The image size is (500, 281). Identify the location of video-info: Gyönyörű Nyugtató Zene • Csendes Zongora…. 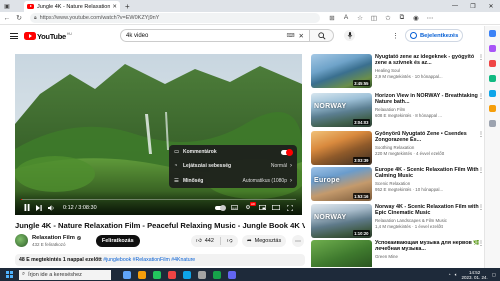
(428, 143).